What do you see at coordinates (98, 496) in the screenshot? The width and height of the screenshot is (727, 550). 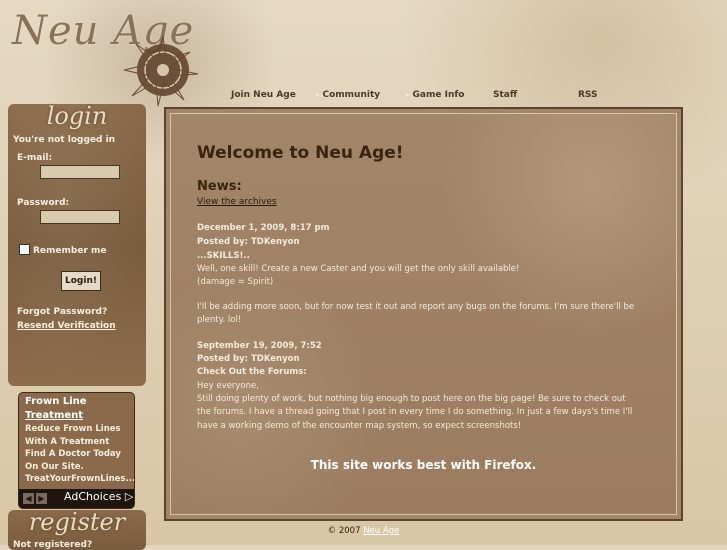 I see `ad-choices-link: AdChoices ▷` at bounding box center [98, 496].